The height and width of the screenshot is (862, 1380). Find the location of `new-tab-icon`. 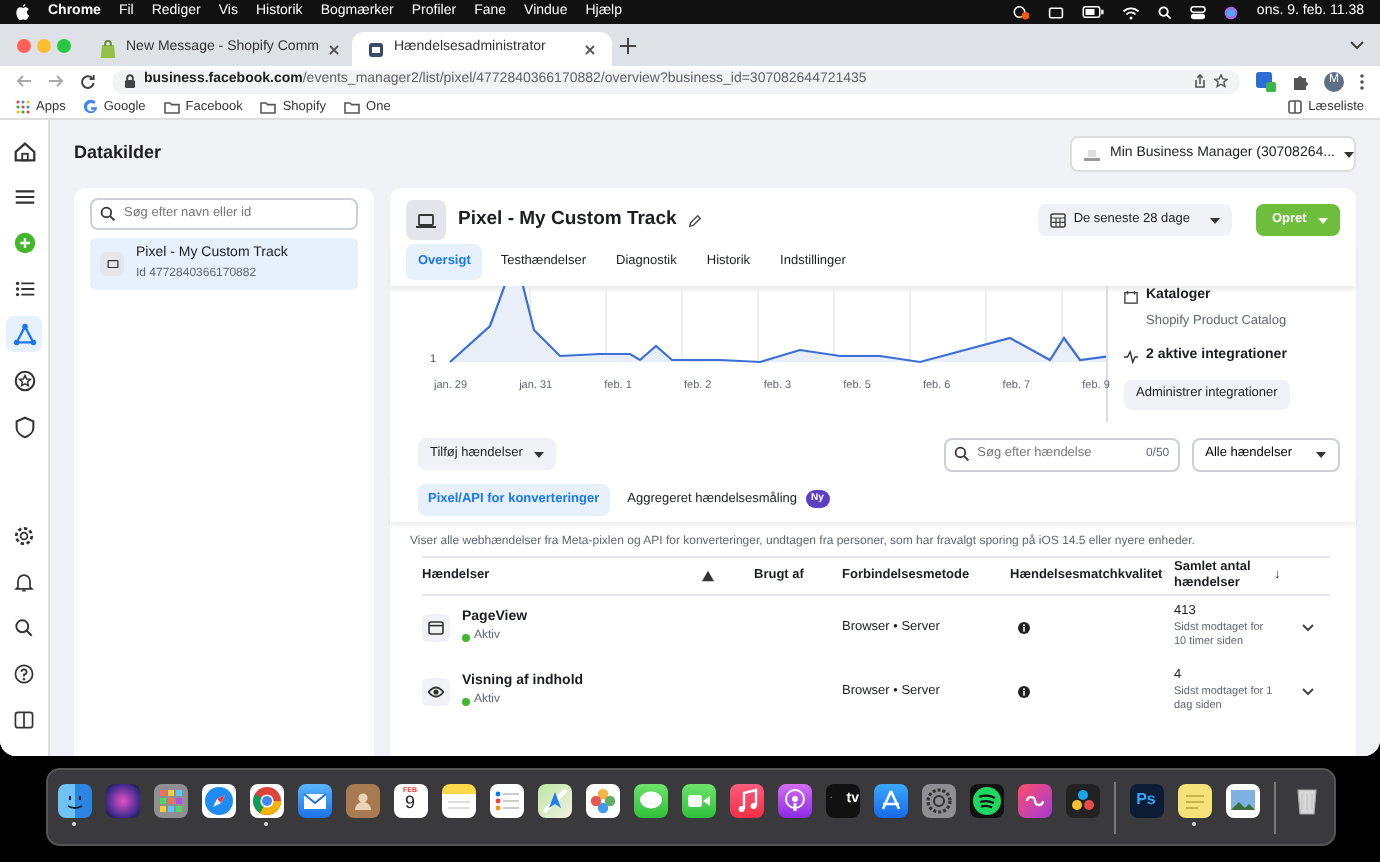

new-tab-icon is located at coordinates (628, 45).